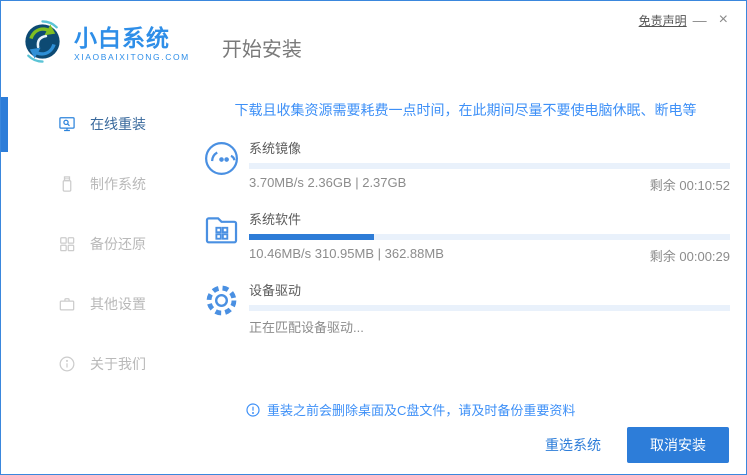 Image resolution: width=747 pixels, height=475 pixels. I want to click on brand-name: 小白系统, so click(122, 37).